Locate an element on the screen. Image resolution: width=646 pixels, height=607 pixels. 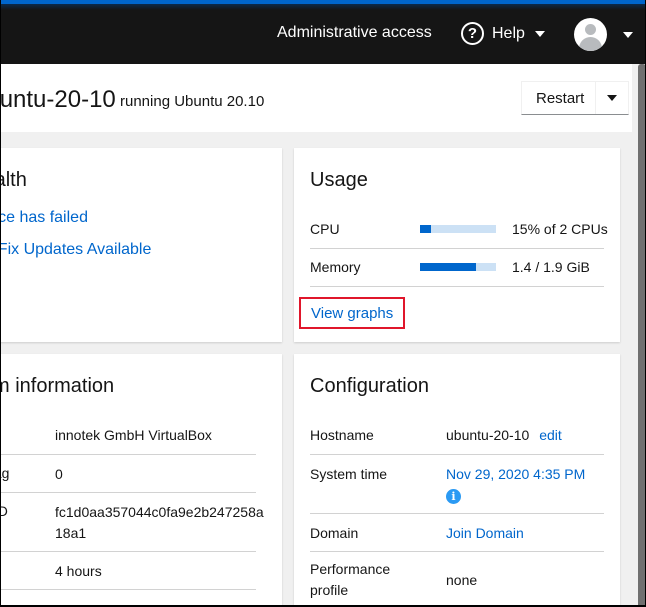
usage-row-cpu: CPU 15% of 2 CPUs is located at coordinates (459, 230).